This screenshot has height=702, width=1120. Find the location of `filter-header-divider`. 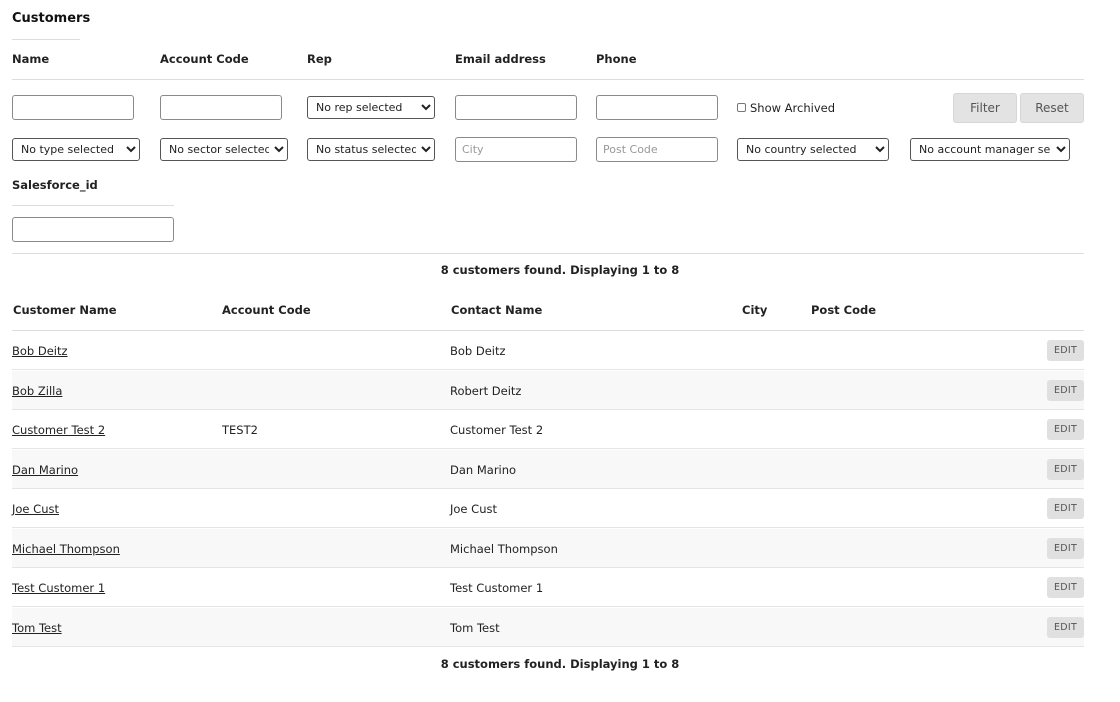

filter-header-divider is located at coordinates (548, 79).